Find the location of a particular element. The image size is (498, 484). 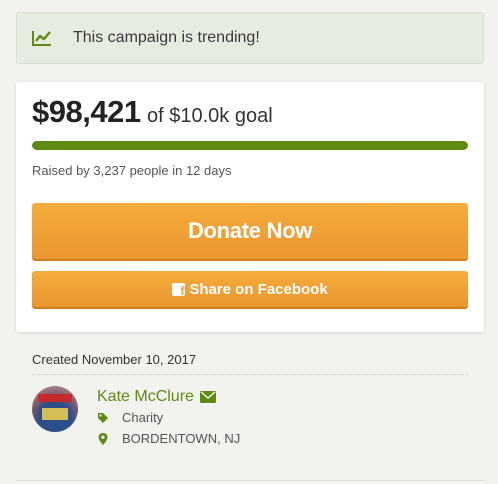

donate-now-button: Donate Now is located at coordinates (250, 232).